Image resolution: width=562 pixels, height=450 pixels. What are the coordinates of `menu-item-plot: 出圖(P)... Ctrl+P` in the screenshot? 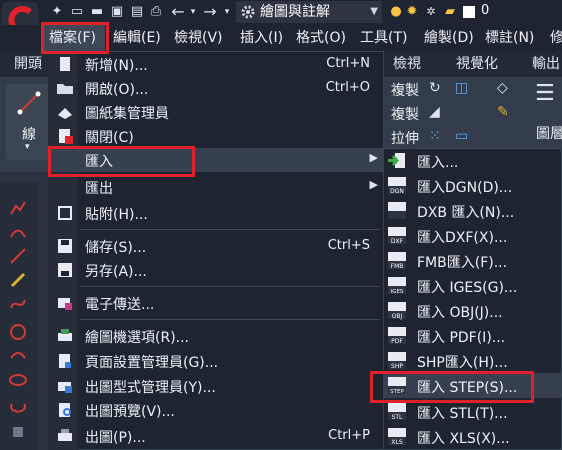 It's located at (216, 436).